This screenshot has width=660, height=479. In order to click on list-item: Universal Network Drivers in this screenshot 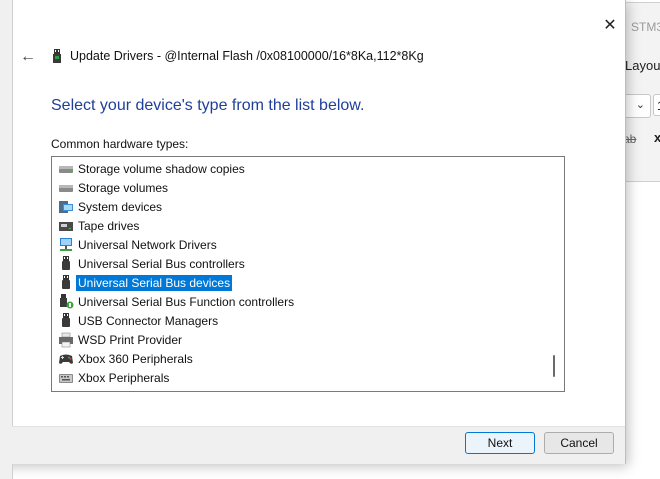, I will do `click(138, 244)`.